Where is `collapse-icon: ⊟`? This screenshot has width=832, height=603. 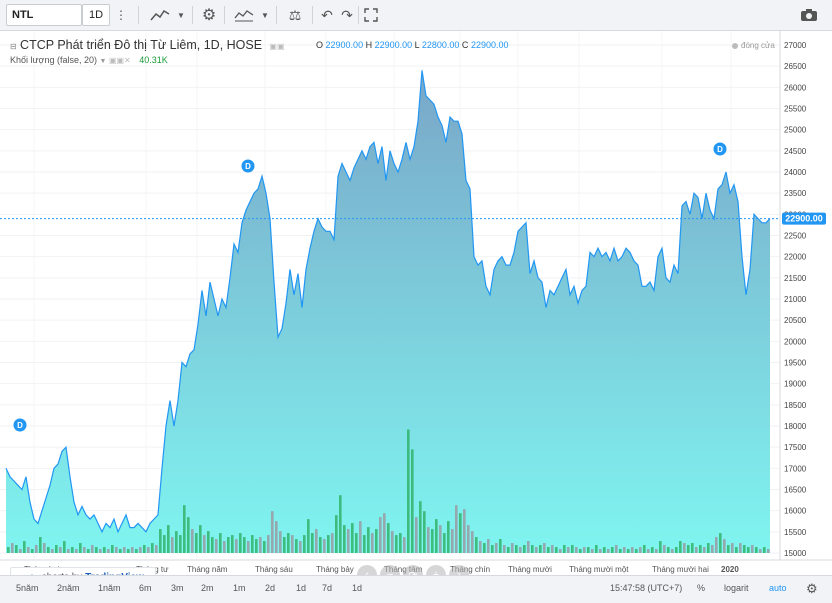 collapse-icon: ⊟ is located at coordinates (13, 46).